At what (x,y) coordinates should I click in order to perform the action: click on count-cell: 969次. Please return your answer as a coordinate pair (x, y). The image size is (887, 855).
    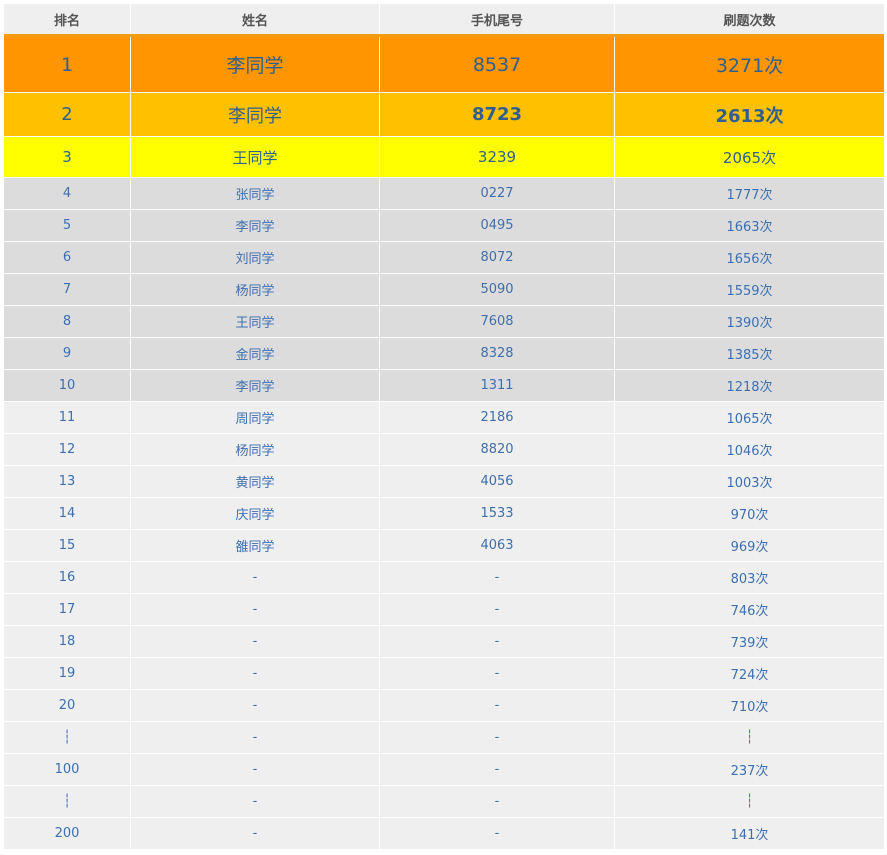
    Looking at the image, I should click on (749, 547).